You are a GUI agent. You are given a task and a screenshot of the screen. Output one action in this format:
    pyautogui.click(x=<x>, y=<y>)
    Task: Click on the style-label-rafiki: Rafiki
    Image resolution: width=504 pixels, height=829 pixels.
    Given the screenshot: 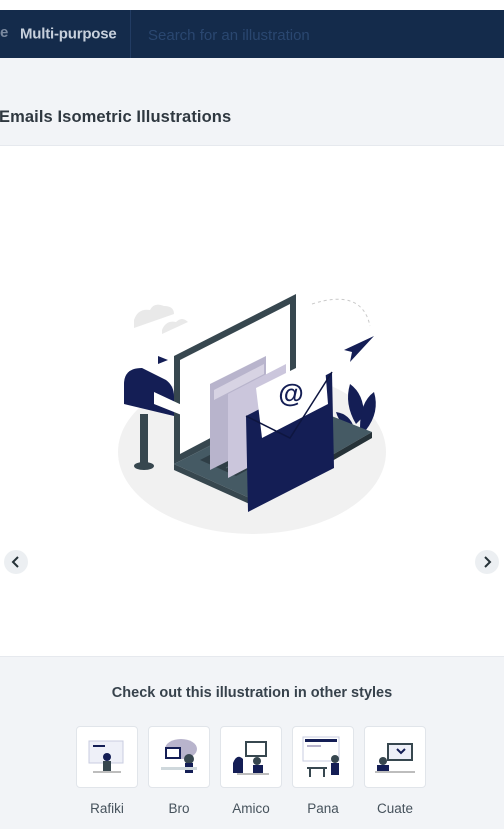 What is the action you would take?
    pyautogui.click(x=107, y=808)
    